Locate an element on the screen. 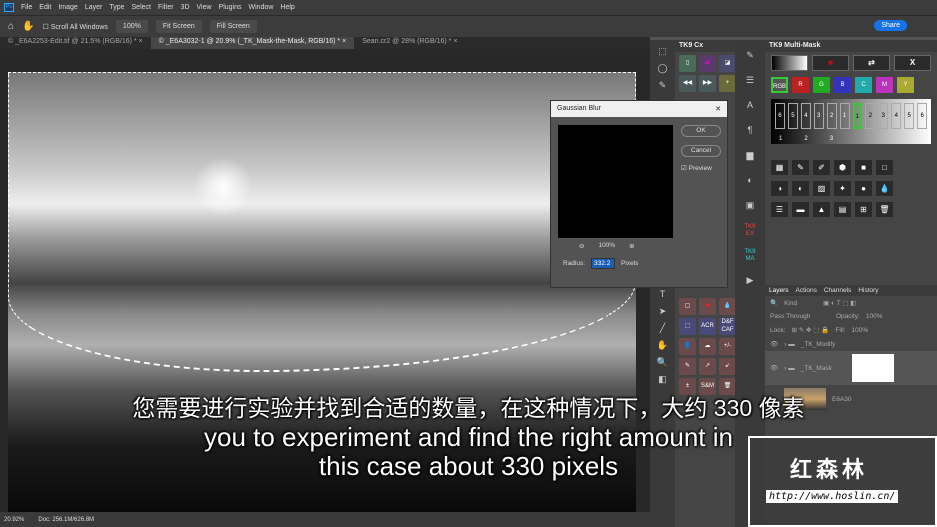  zone-2: 2 is located at coordinates (805, 139).